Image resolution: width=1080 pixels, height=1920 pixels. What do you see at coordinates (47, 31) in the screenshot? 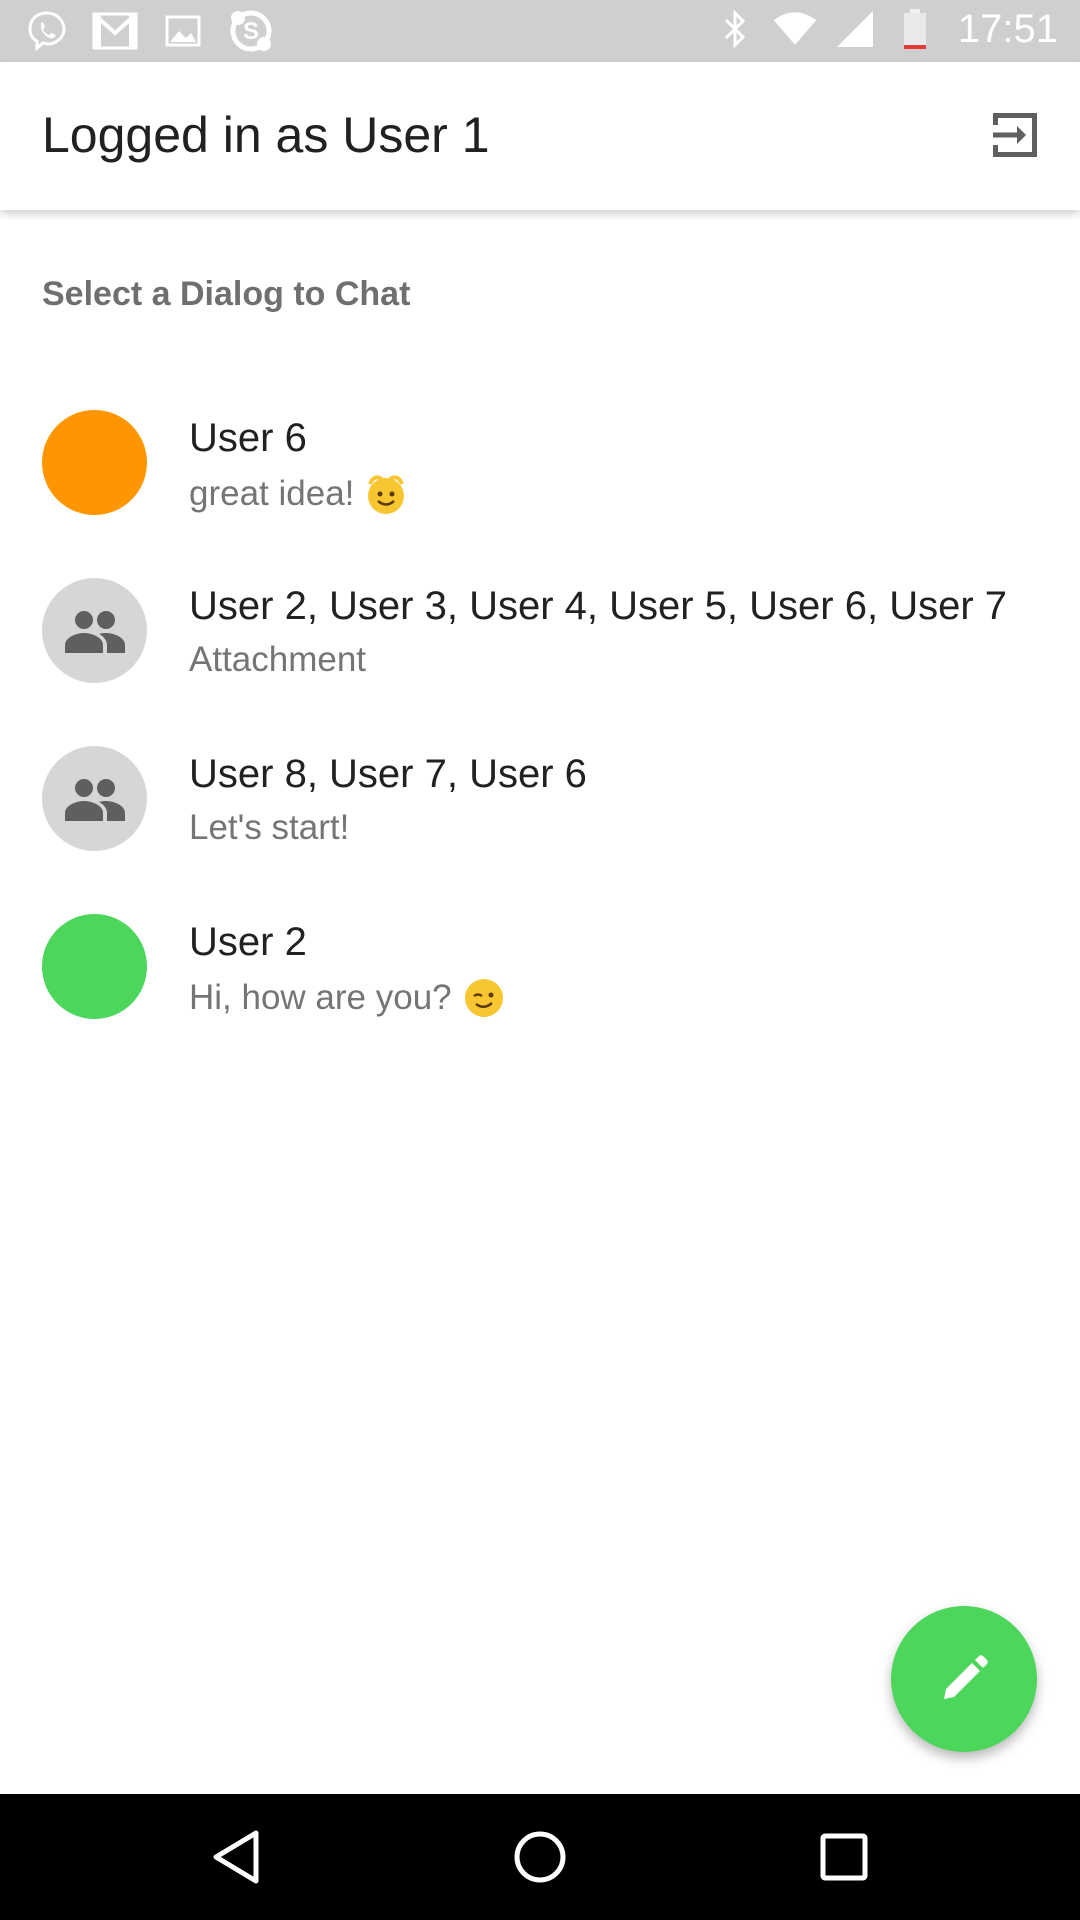
I see `viber-icon` at bounding box center [47, 31].